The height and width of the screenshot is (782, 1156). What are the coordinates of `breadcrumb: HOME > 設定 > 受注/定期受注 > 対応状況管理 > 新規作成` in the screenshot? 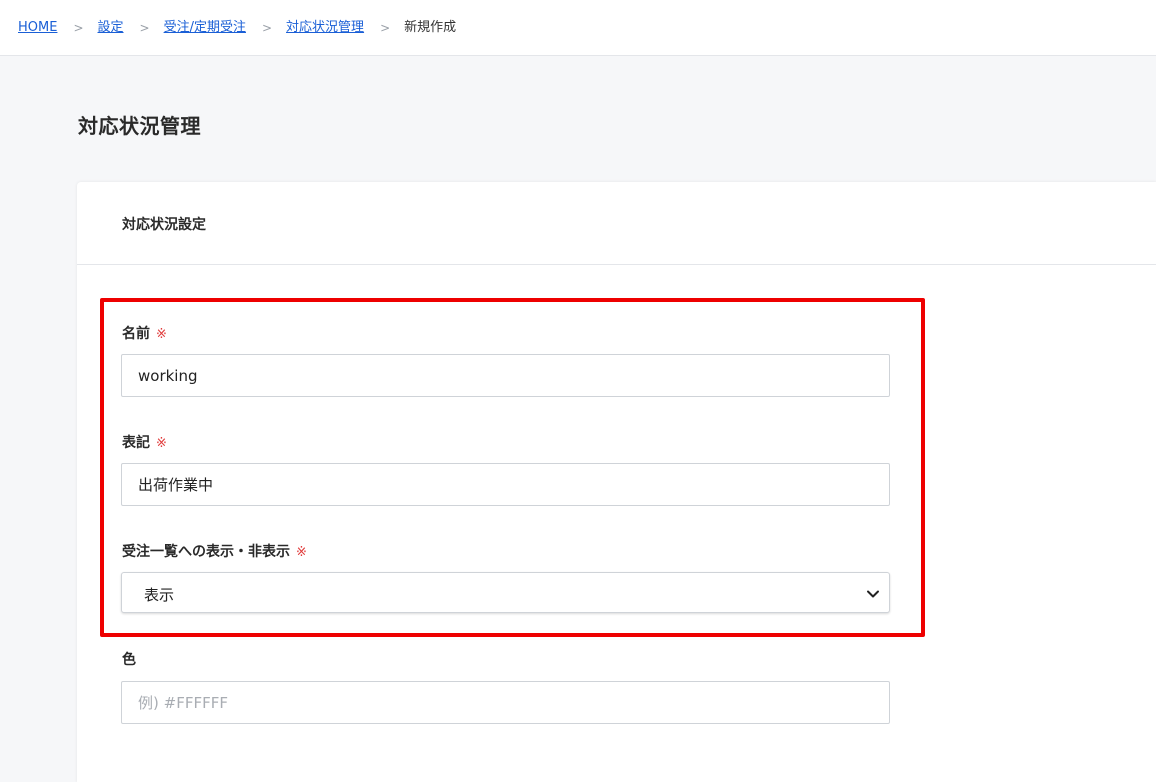 It's located at (237, 28).